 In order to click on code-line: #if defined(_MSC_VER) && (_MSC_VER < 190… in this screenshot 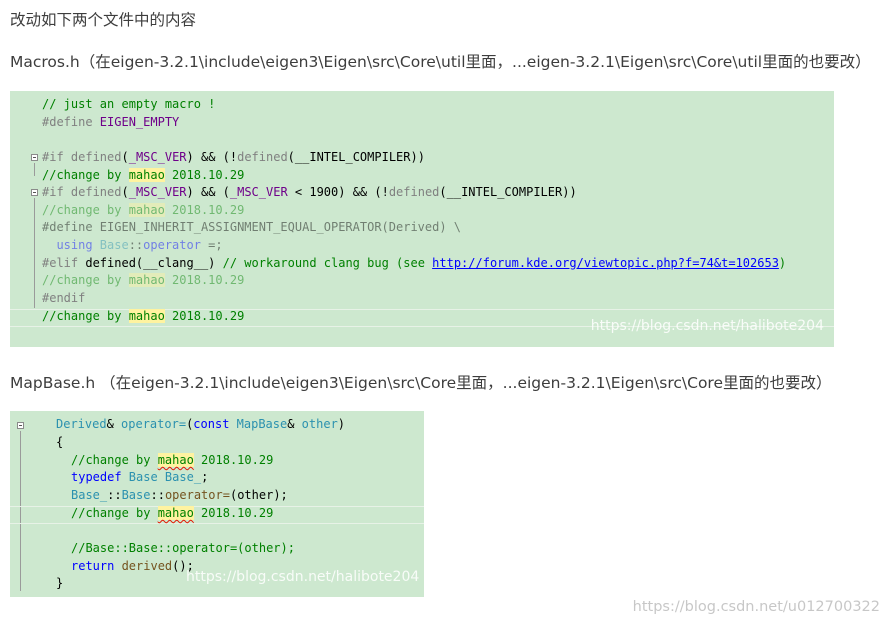, I will do `click(309, 192)`.